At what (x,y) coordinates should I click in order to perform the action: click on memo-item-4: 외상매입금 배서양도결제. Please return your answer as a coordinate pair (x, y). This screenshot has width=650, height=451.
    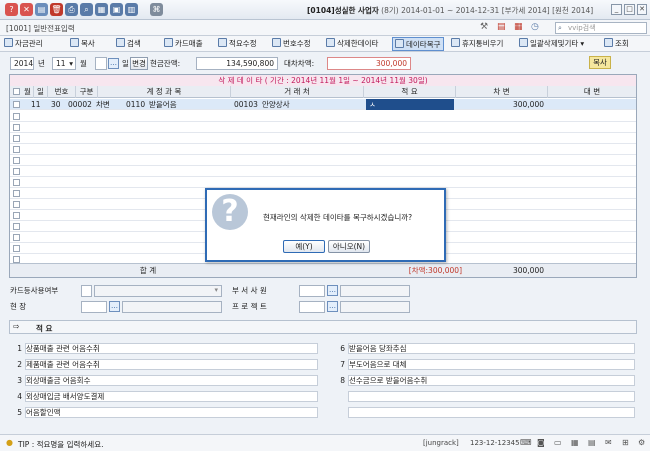
    Looking at the image, I should click on (171, 396).